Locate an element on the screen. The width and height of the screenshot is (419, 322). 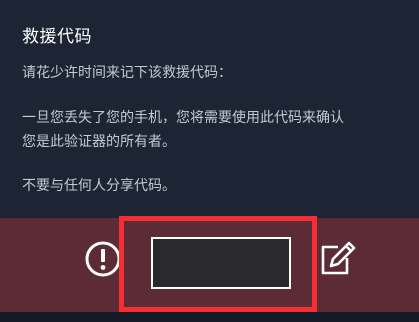
bottom-edge is located at coordinates (209, 317).